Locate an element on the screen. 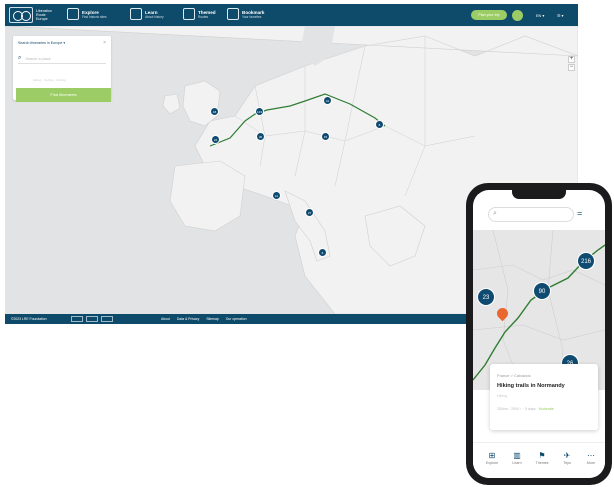 The width and height of the screenshot is (614, 487). nav-explore: Explore Find historic sites is located at coordinates (87, 14).